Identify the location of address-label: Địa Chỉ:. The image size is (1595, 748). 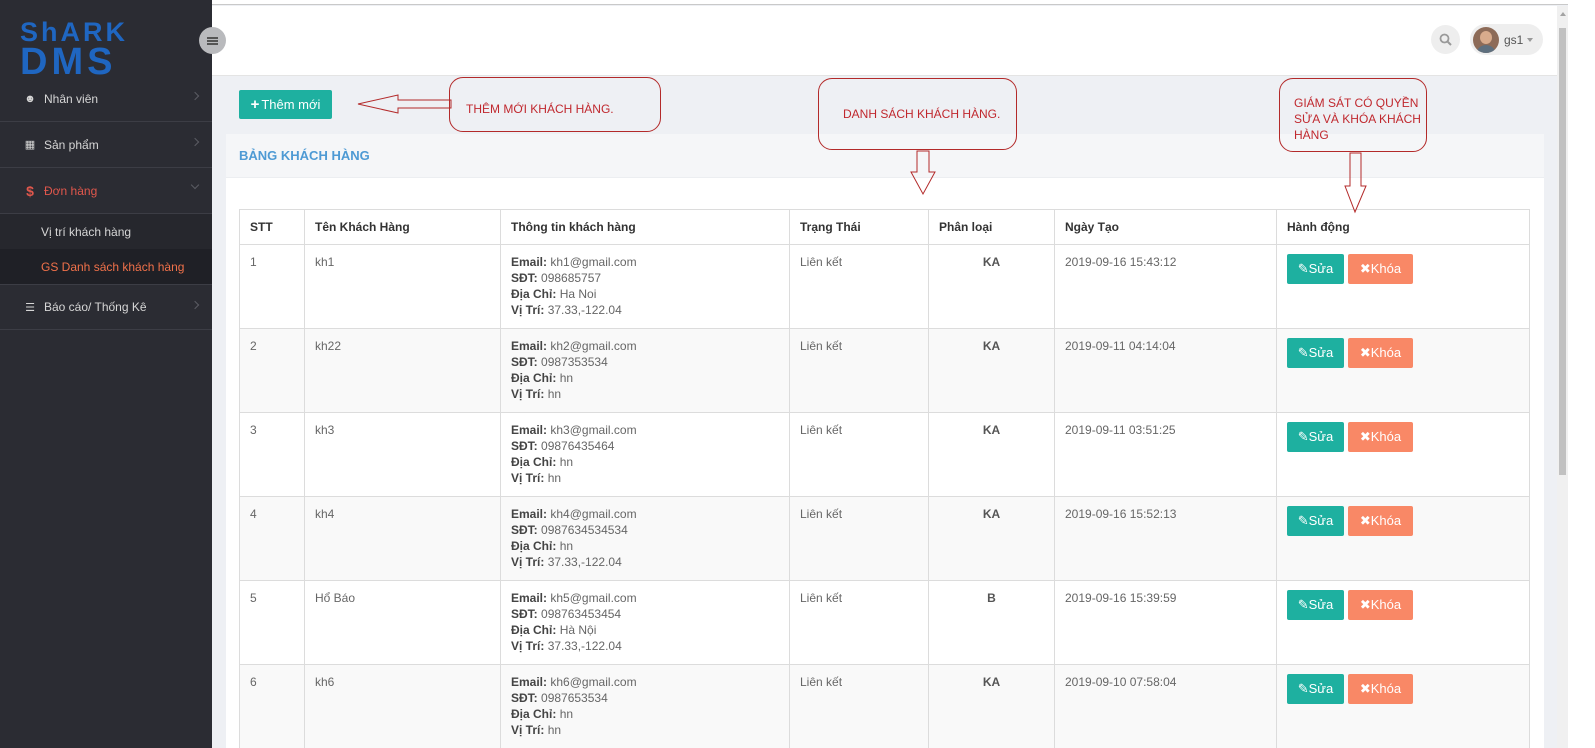
(534, 714).